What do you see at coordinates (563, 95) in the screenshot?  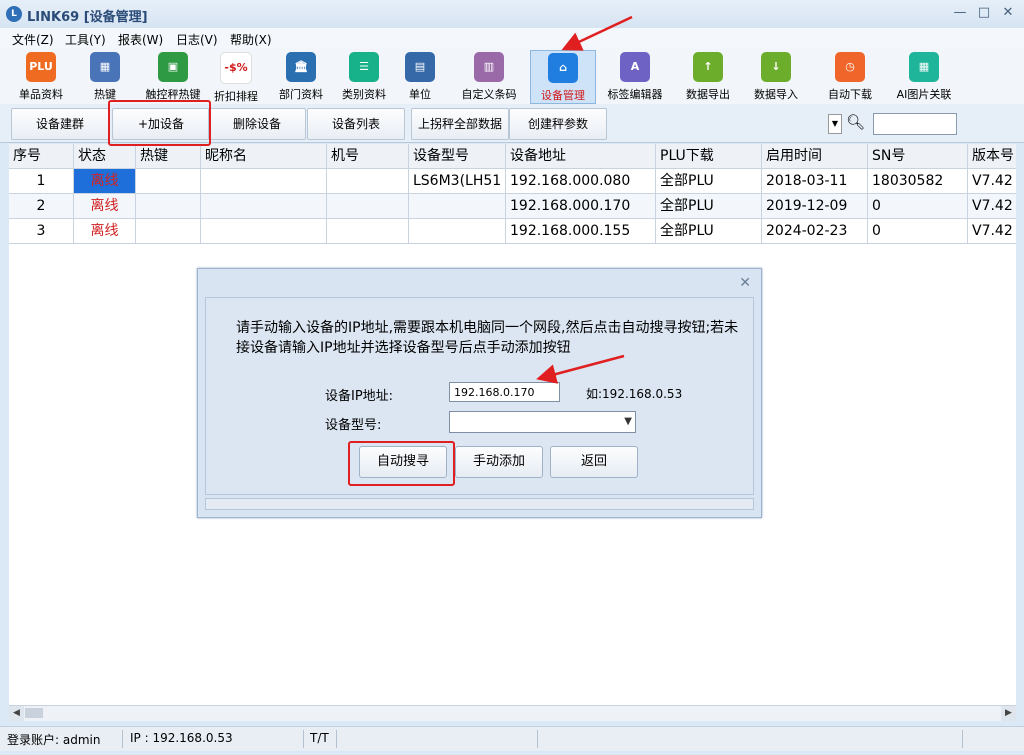 I see `toolbar-label: 设备管理` at bounding box center [563, 95].